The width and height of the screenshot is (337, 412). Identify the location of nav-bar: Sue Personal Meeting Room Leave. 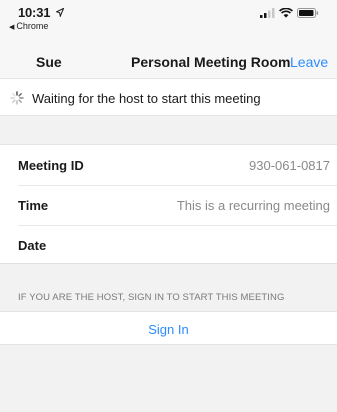
(168, 62).